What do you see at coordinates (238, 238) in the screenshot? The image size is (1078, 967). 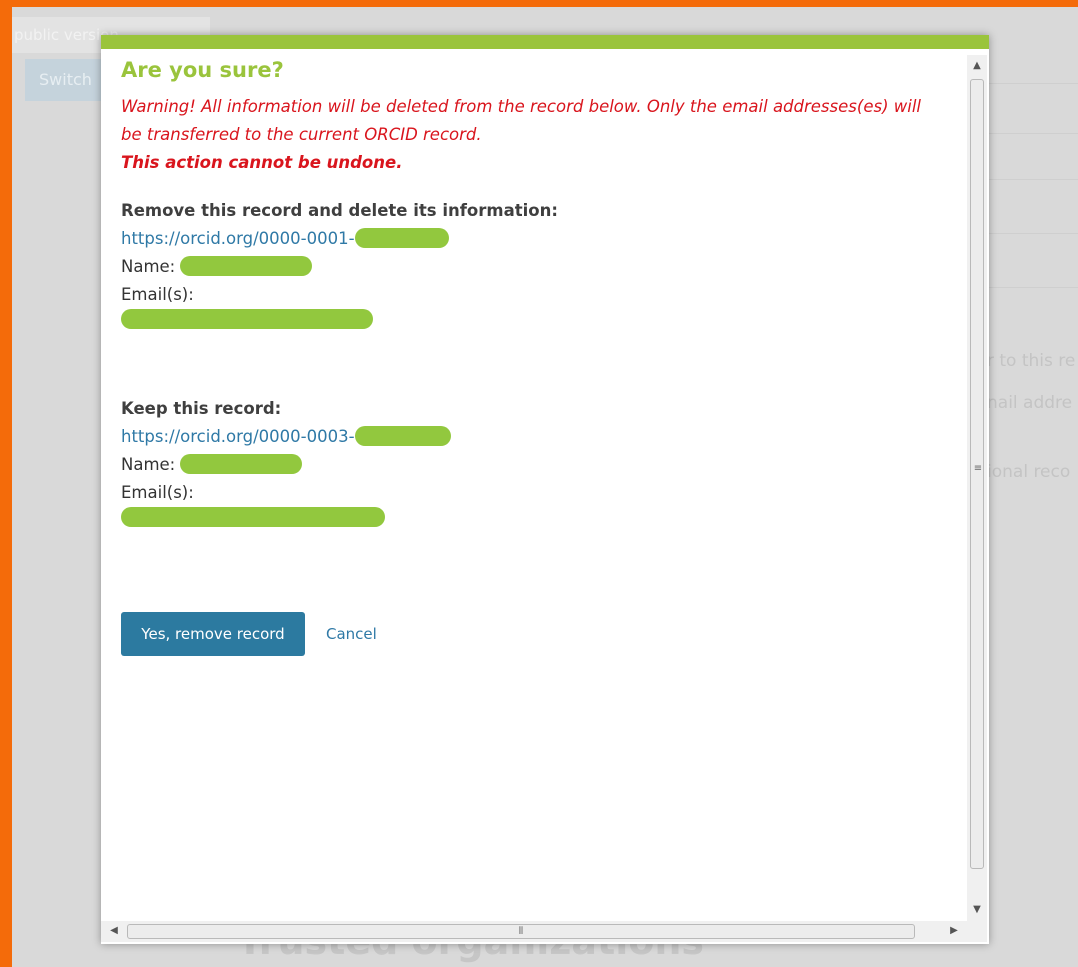 I see `remove-orcid-link: https://orcid.org/0000-0001-` at bounding box center [238, 238].